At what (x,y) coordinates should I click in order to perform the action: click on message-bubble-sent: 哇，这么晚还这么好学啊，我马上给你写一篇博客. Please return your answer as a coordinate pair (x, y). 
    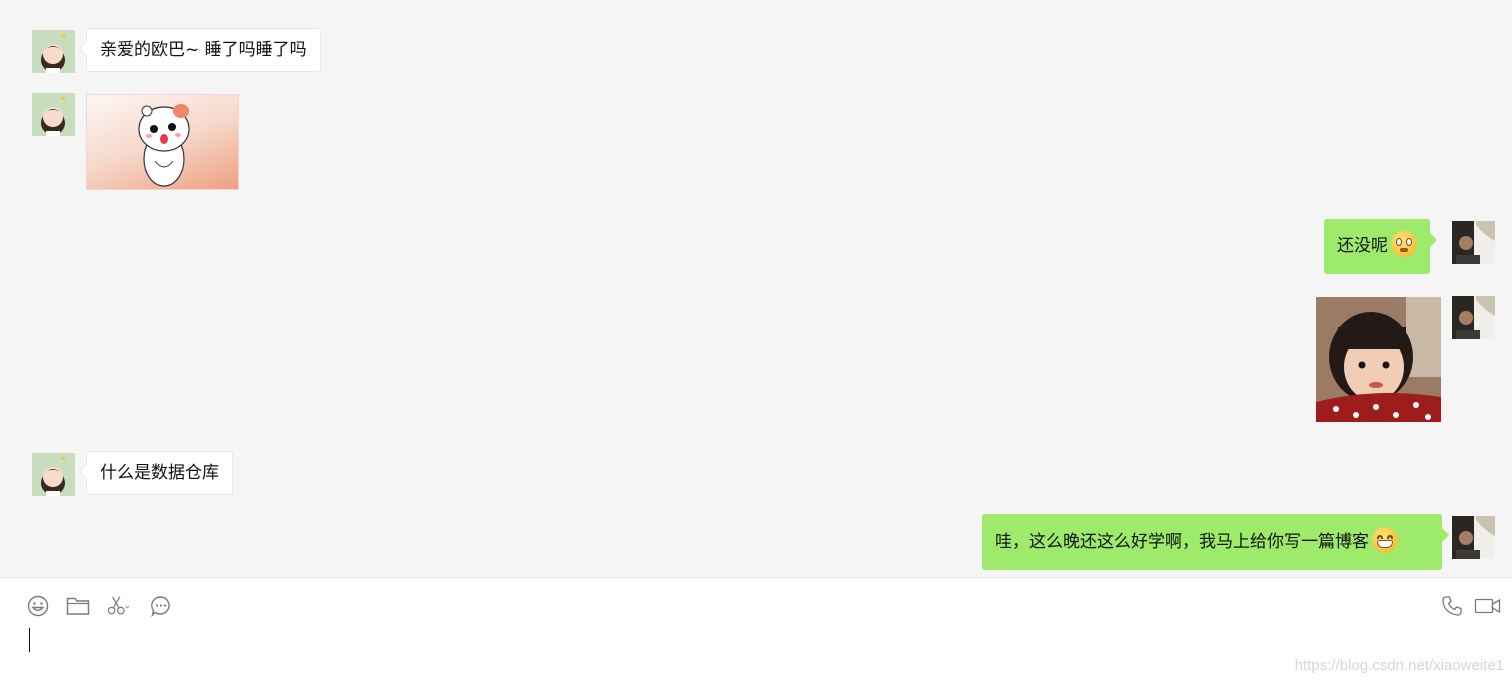
    Looking at the image, I should click on (1212, 542).